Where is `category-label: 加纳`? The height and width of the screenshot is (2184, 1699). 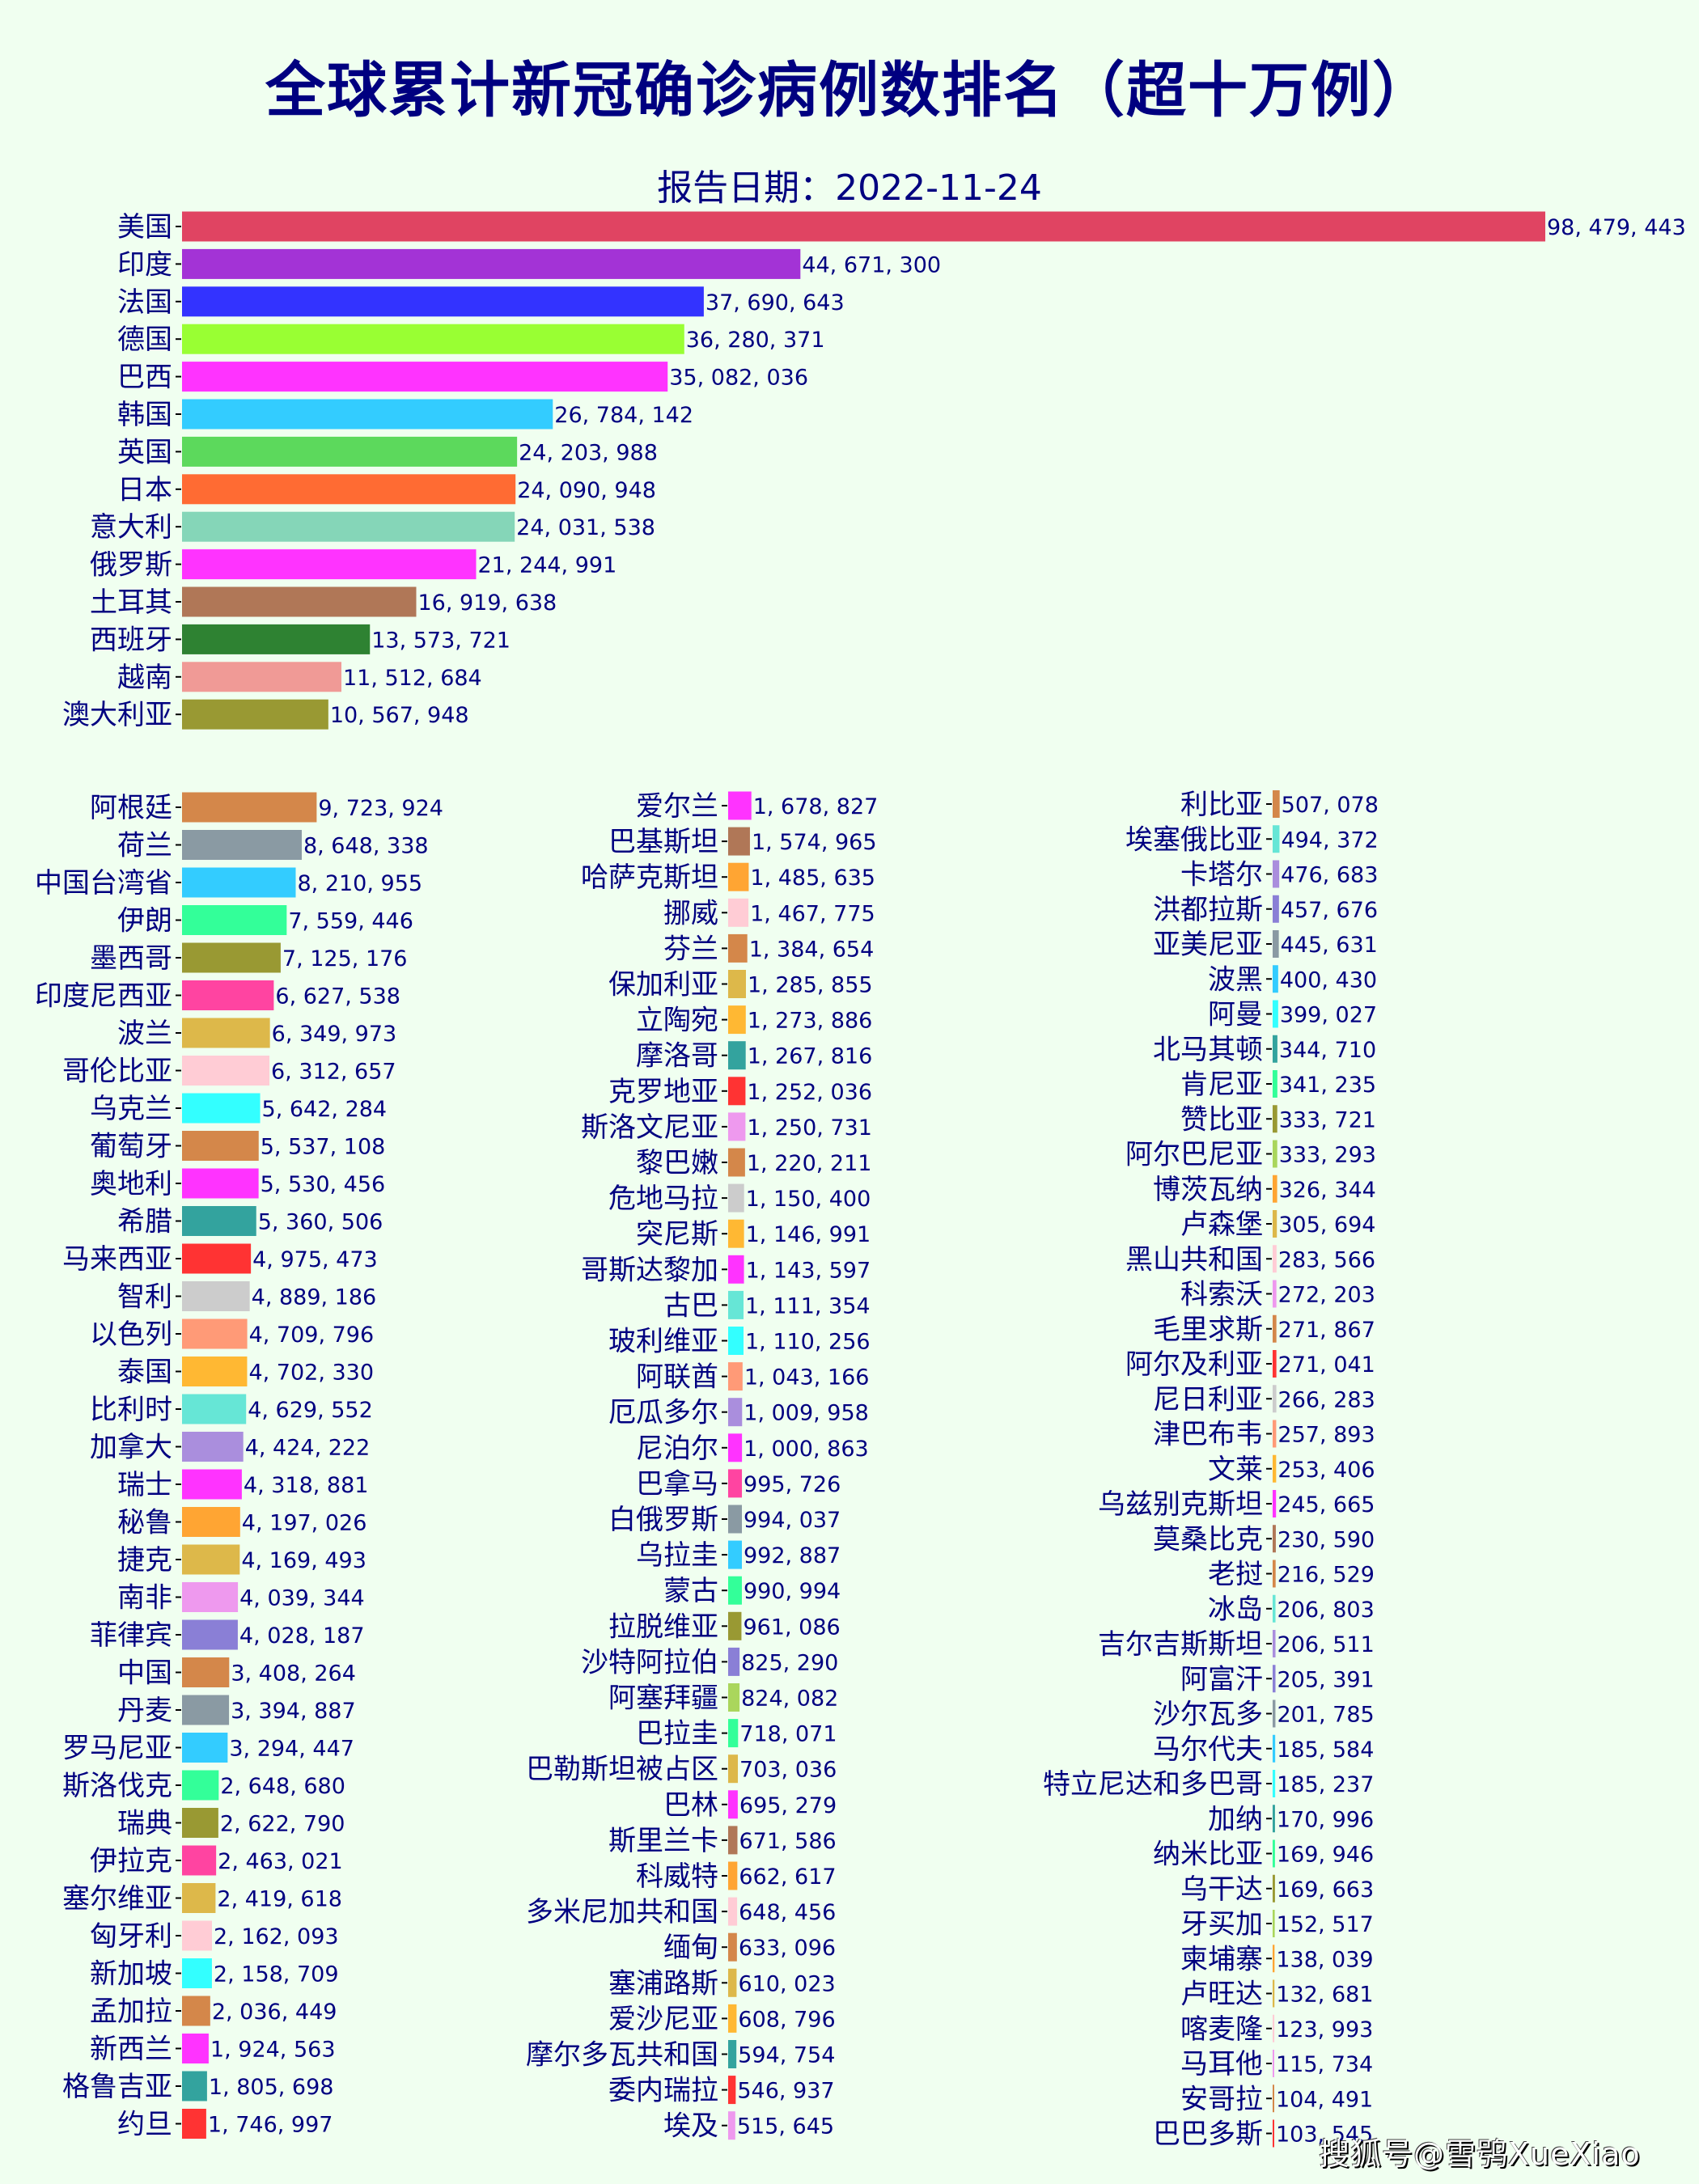 category-label: 加纳 is located at coordinates (1235, 1819).